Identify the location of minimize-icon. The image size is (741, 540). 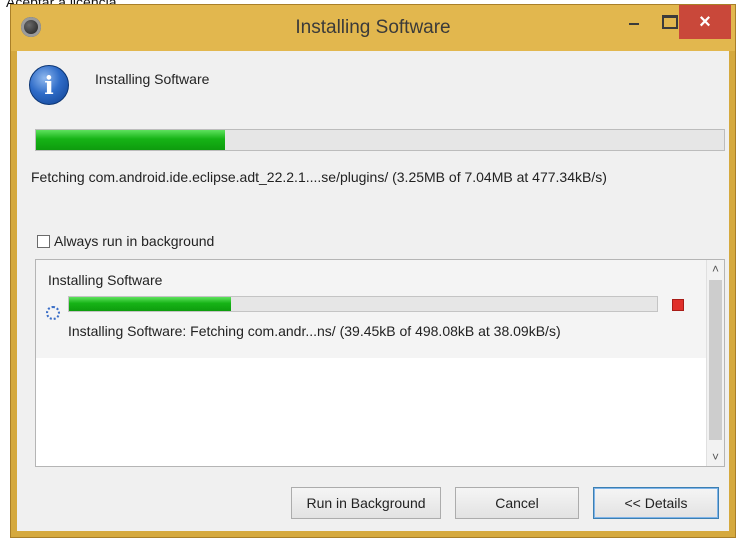
(634, 24).